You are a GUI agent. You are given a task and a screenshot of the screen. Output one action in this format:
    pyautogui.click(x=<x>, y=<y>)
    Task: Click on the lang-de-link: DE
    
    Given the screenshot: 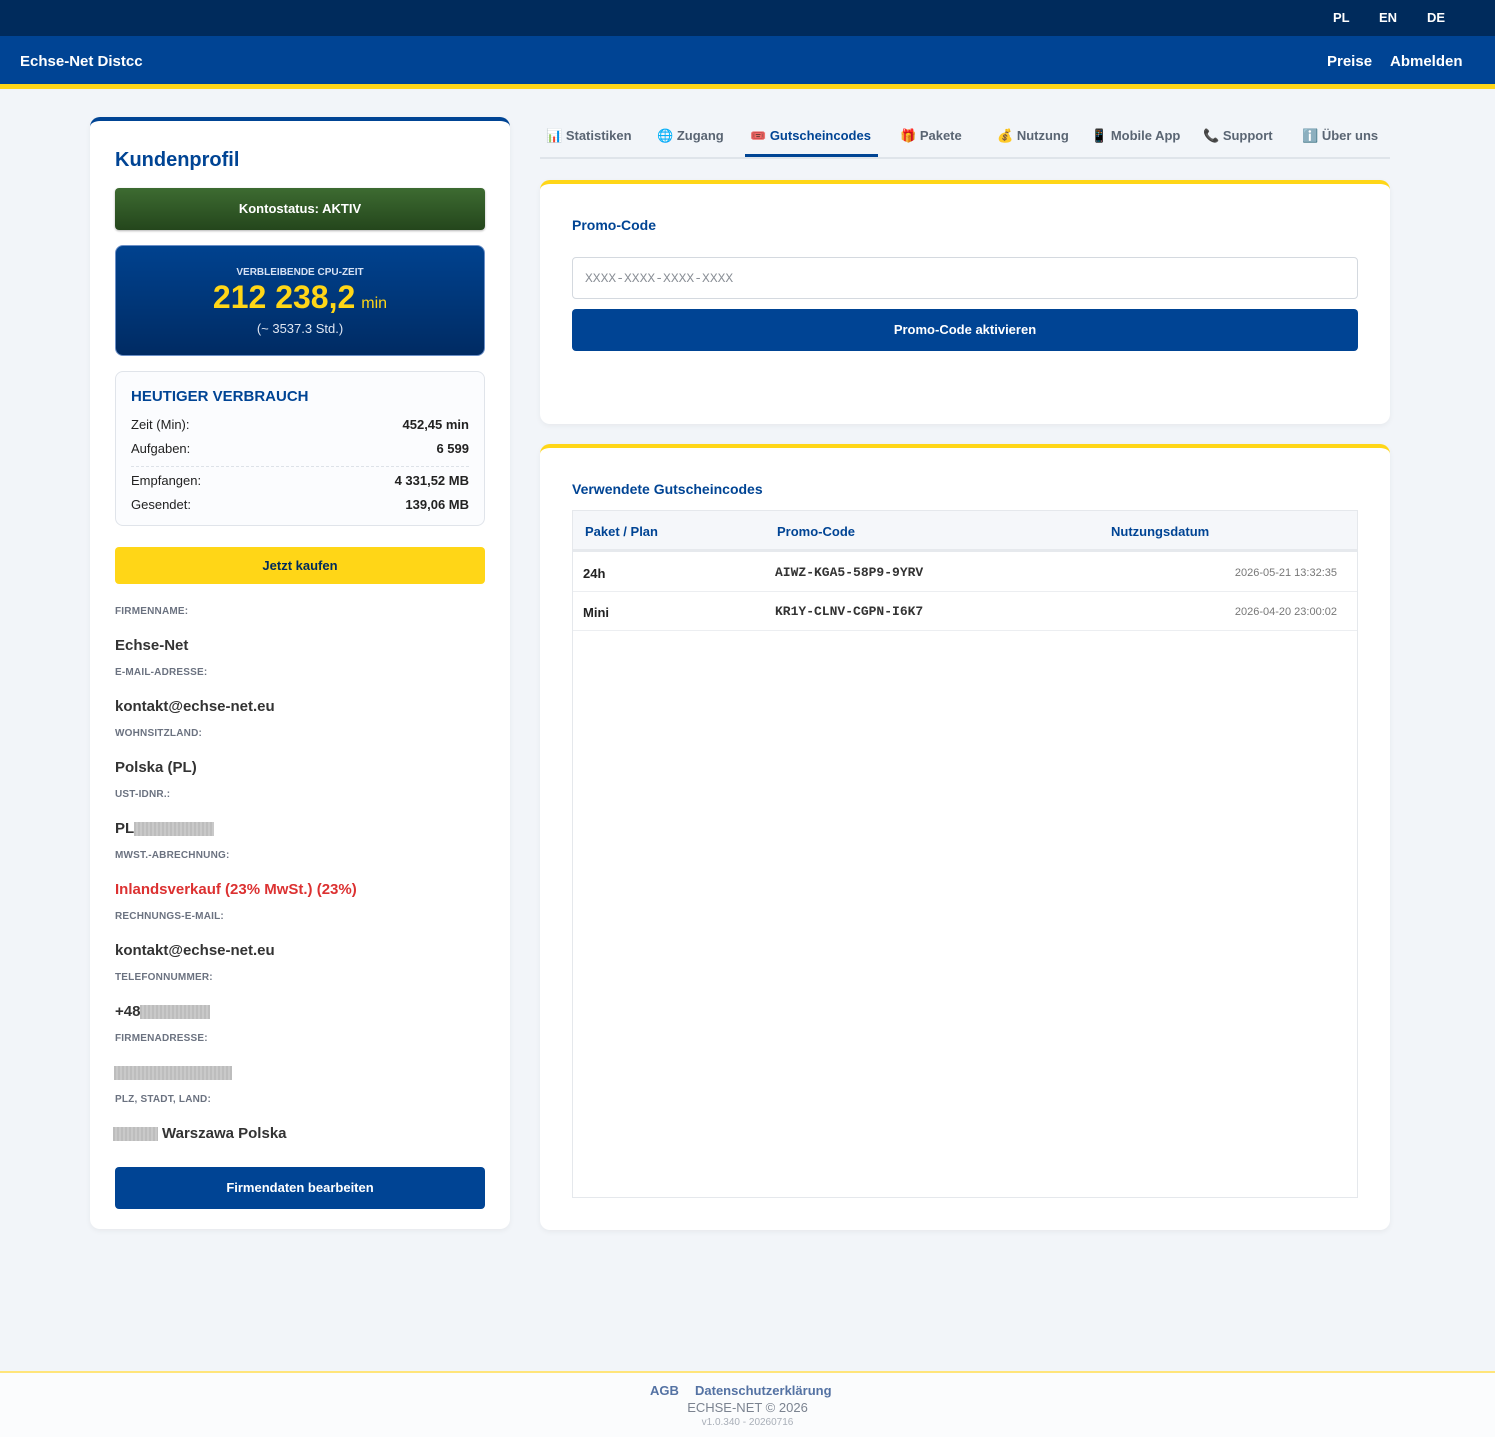 What is the action you would take?
    pyautogui.click(x=1436, y=17)
    